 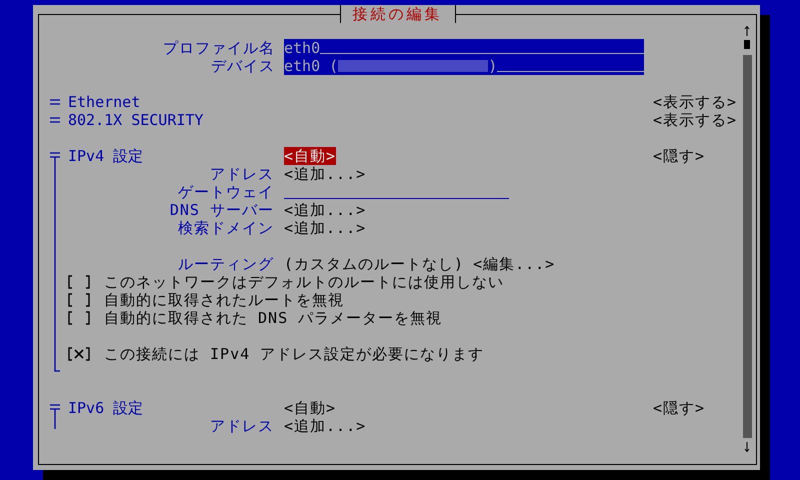 What do you see at coordinates (106, 408) in the screenshot?
I see `section-title: IPv6 設定` at bounding box center [106, 408].